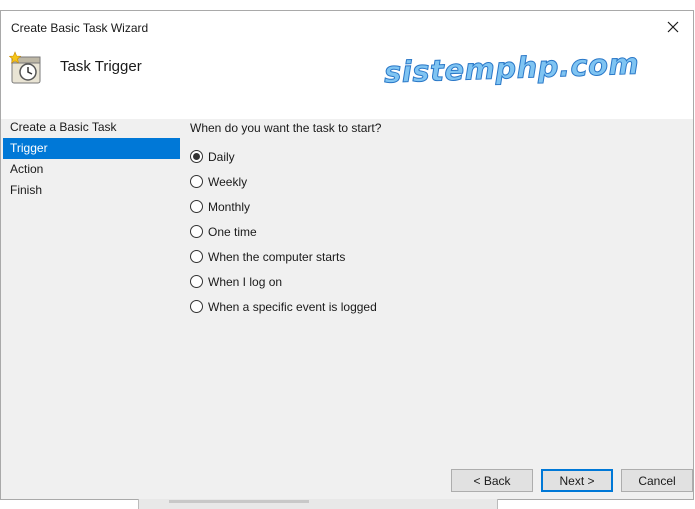  Describe the element at coordinates (577, 480) in the screenshot. I see `next-button: Next >` at that location.